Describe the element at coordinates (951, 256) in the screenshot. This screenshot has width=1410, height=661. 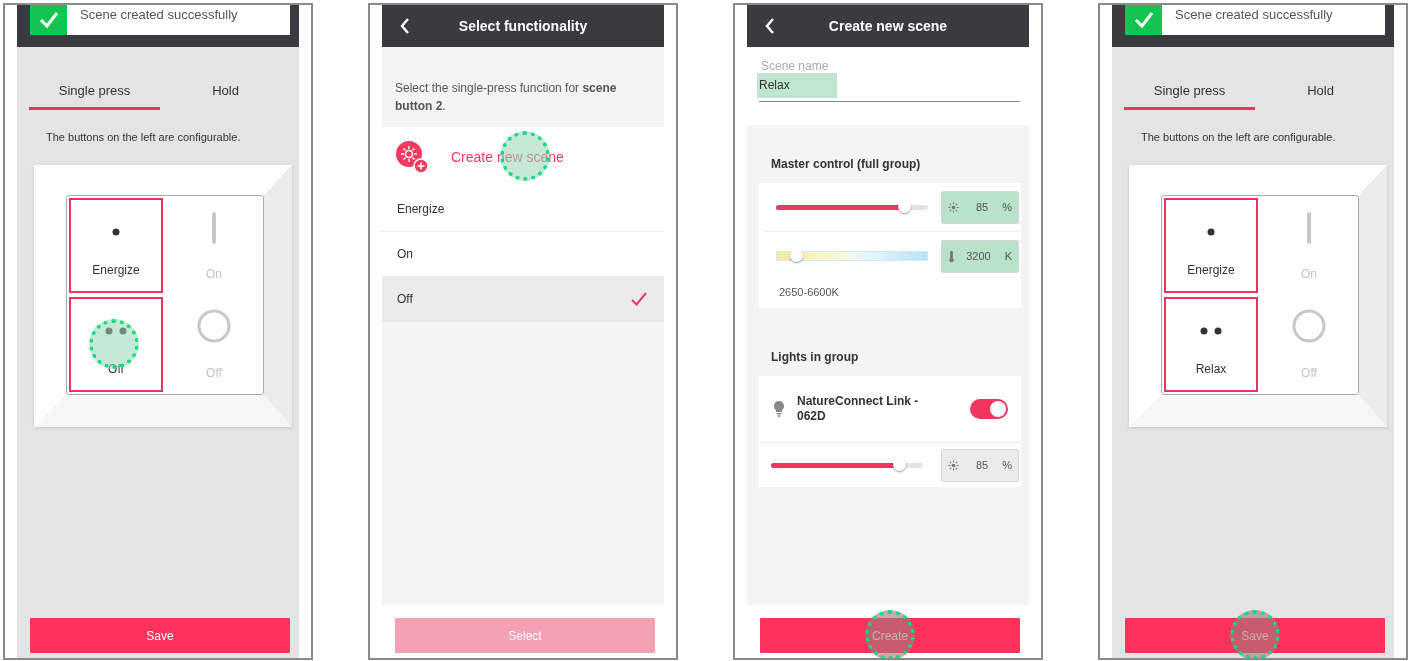
I see `thermometer-icon` at that location.